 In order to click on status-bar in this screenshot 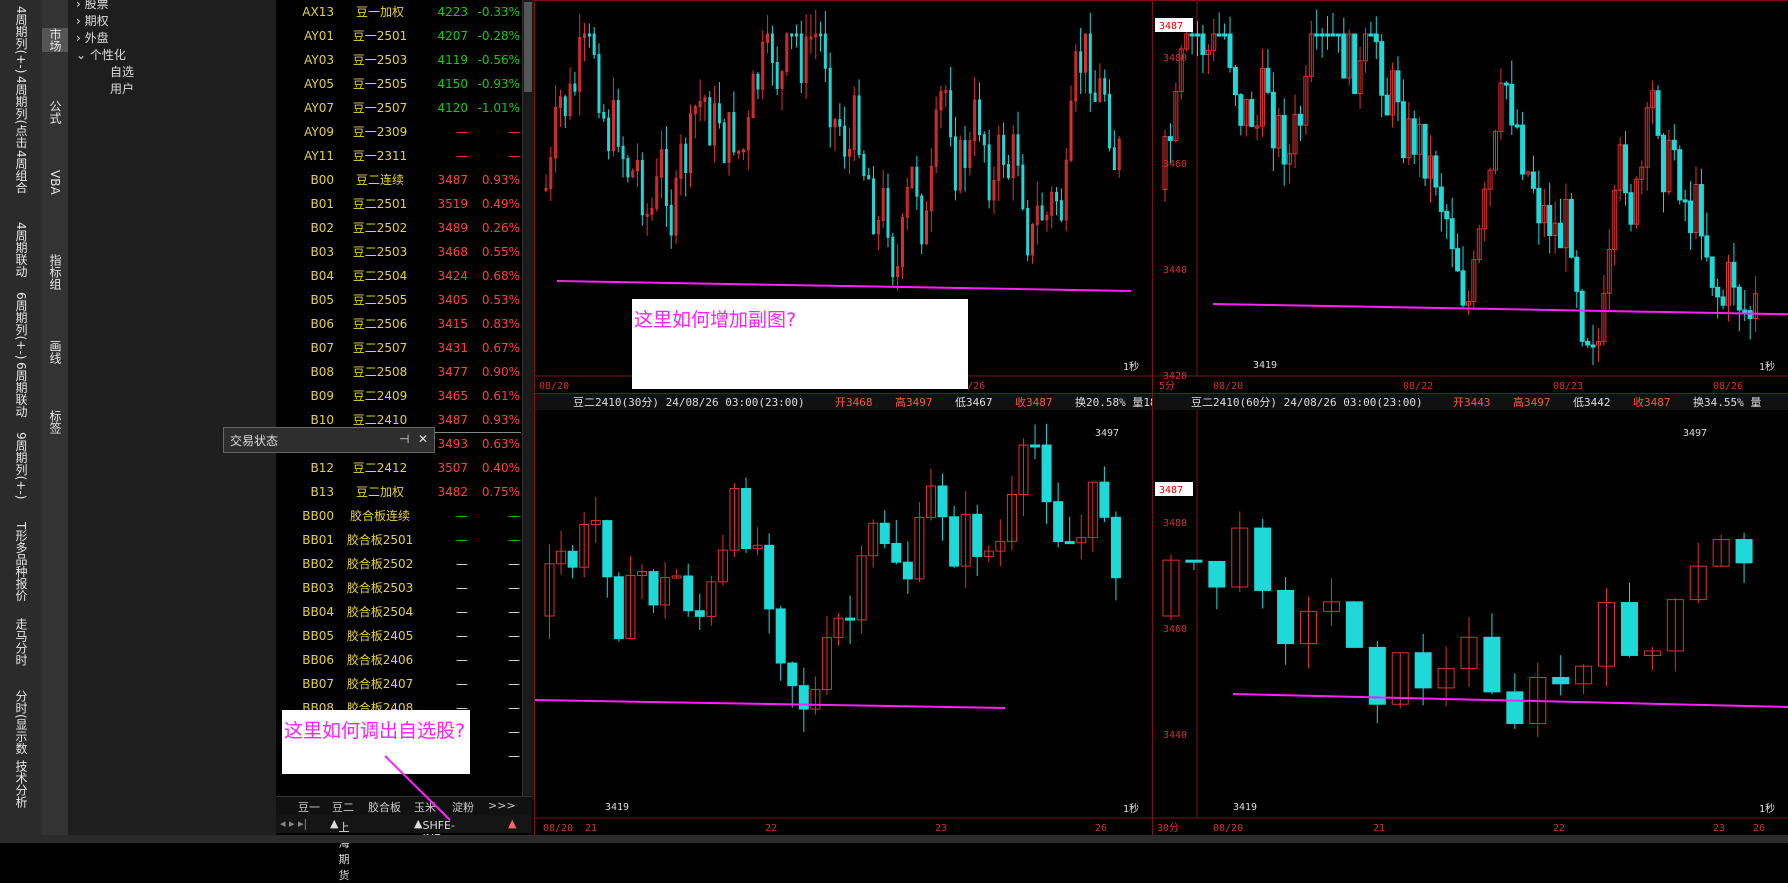, I will do `click(894, 839)`.